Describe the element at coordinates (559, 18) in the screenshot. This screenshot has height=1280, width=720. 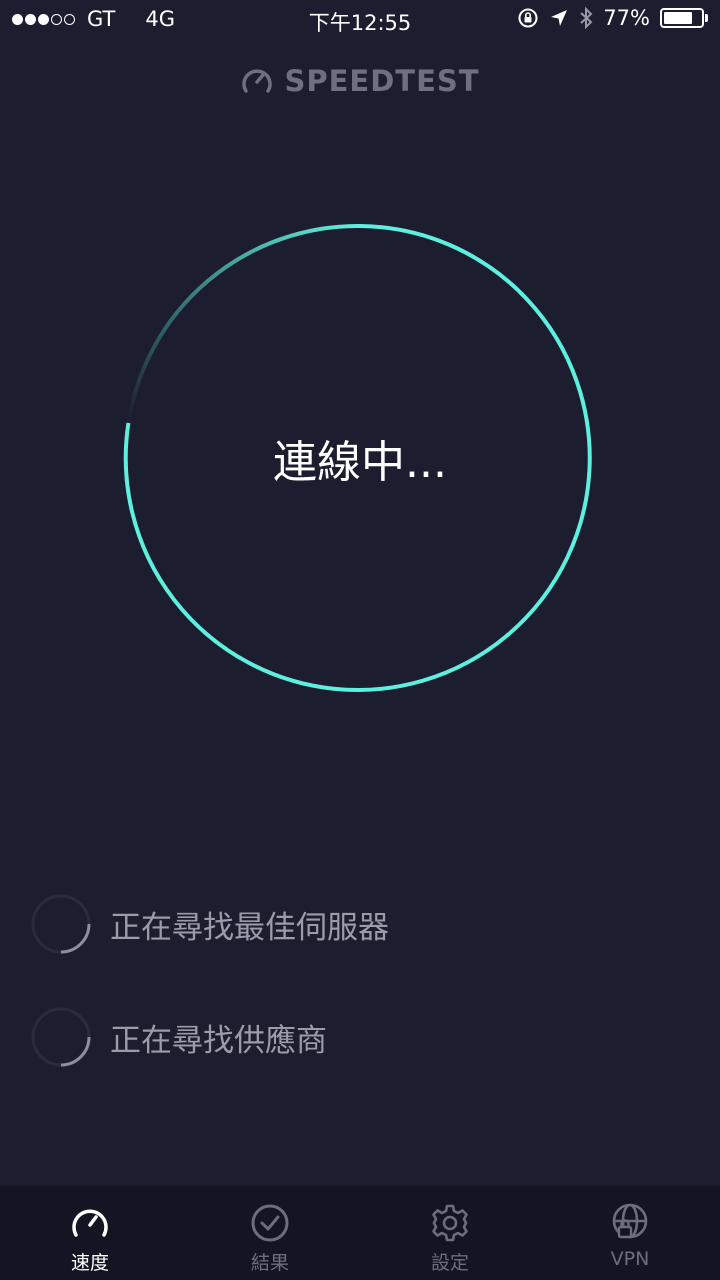
I see `location-arrow-icon` at that location.